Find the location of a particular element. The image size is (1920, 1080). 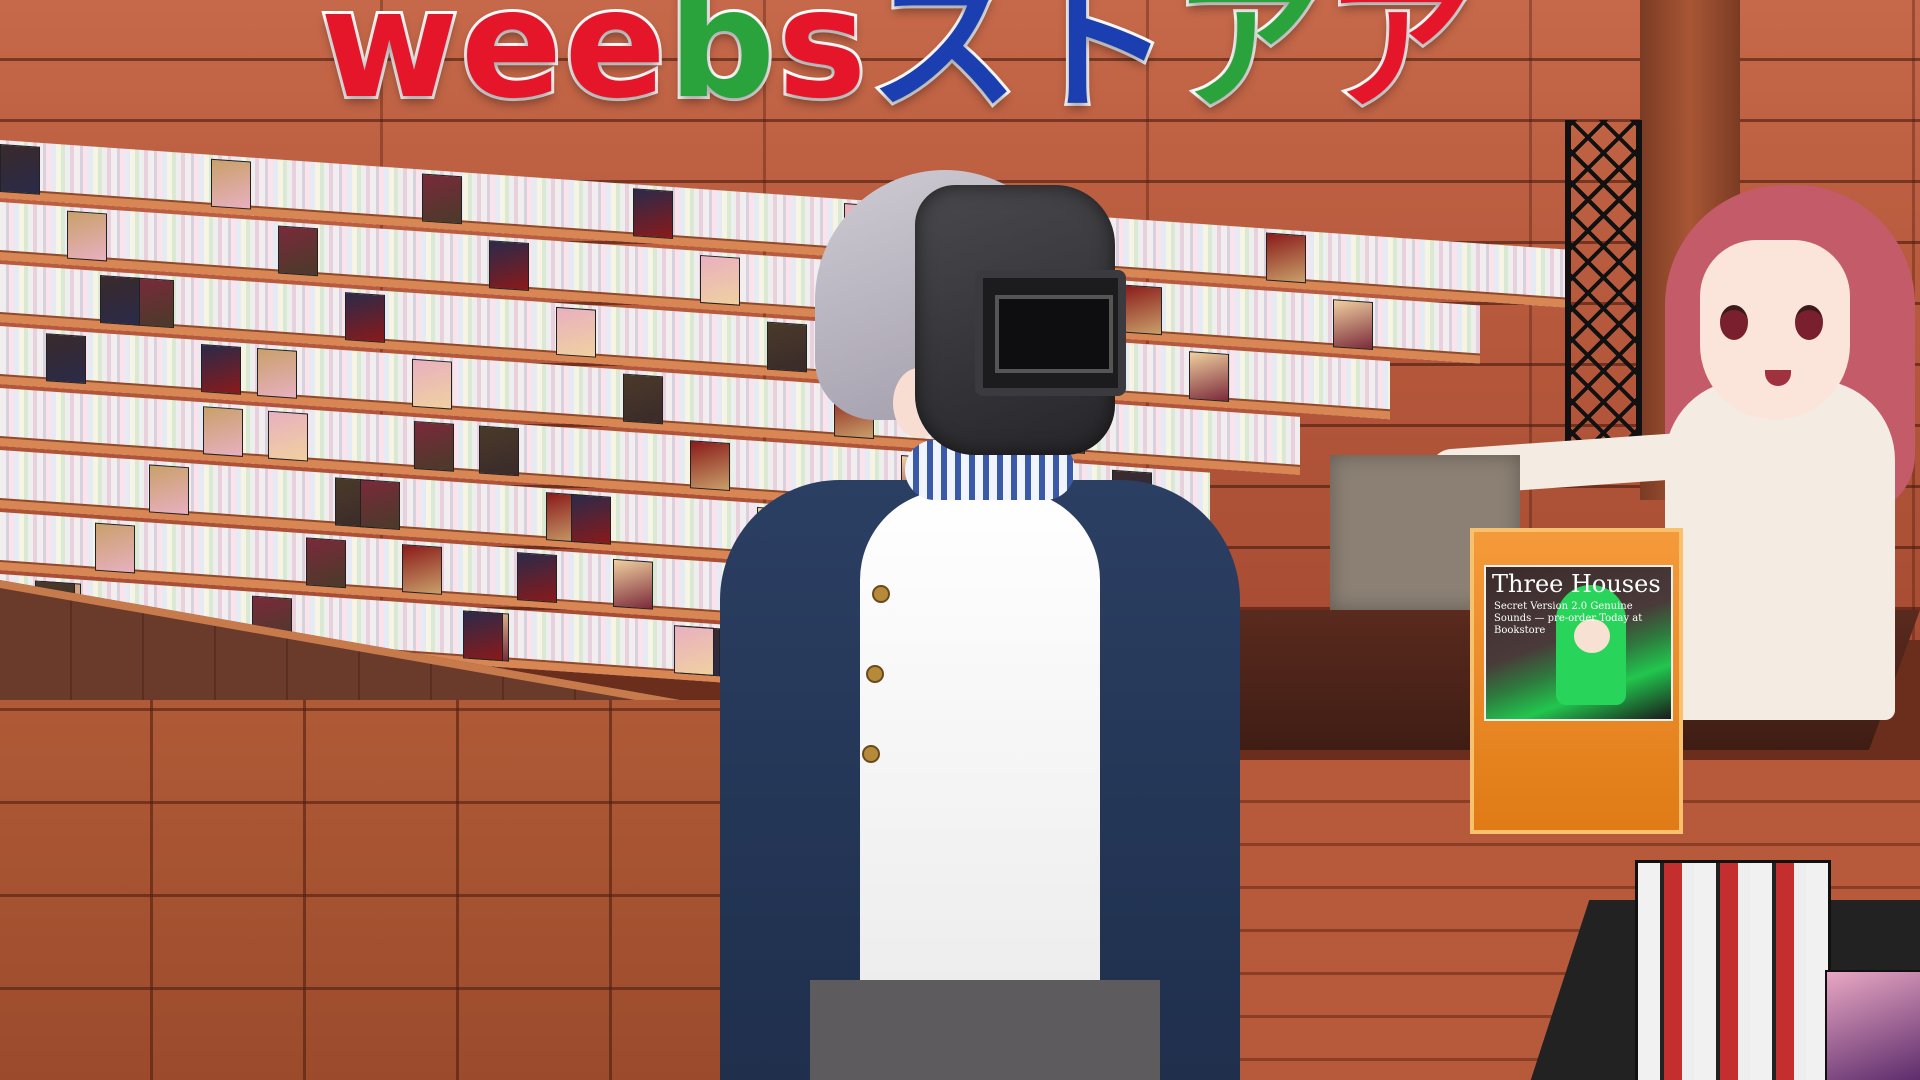

sign-letter: s is located at coordinates (821, 66).